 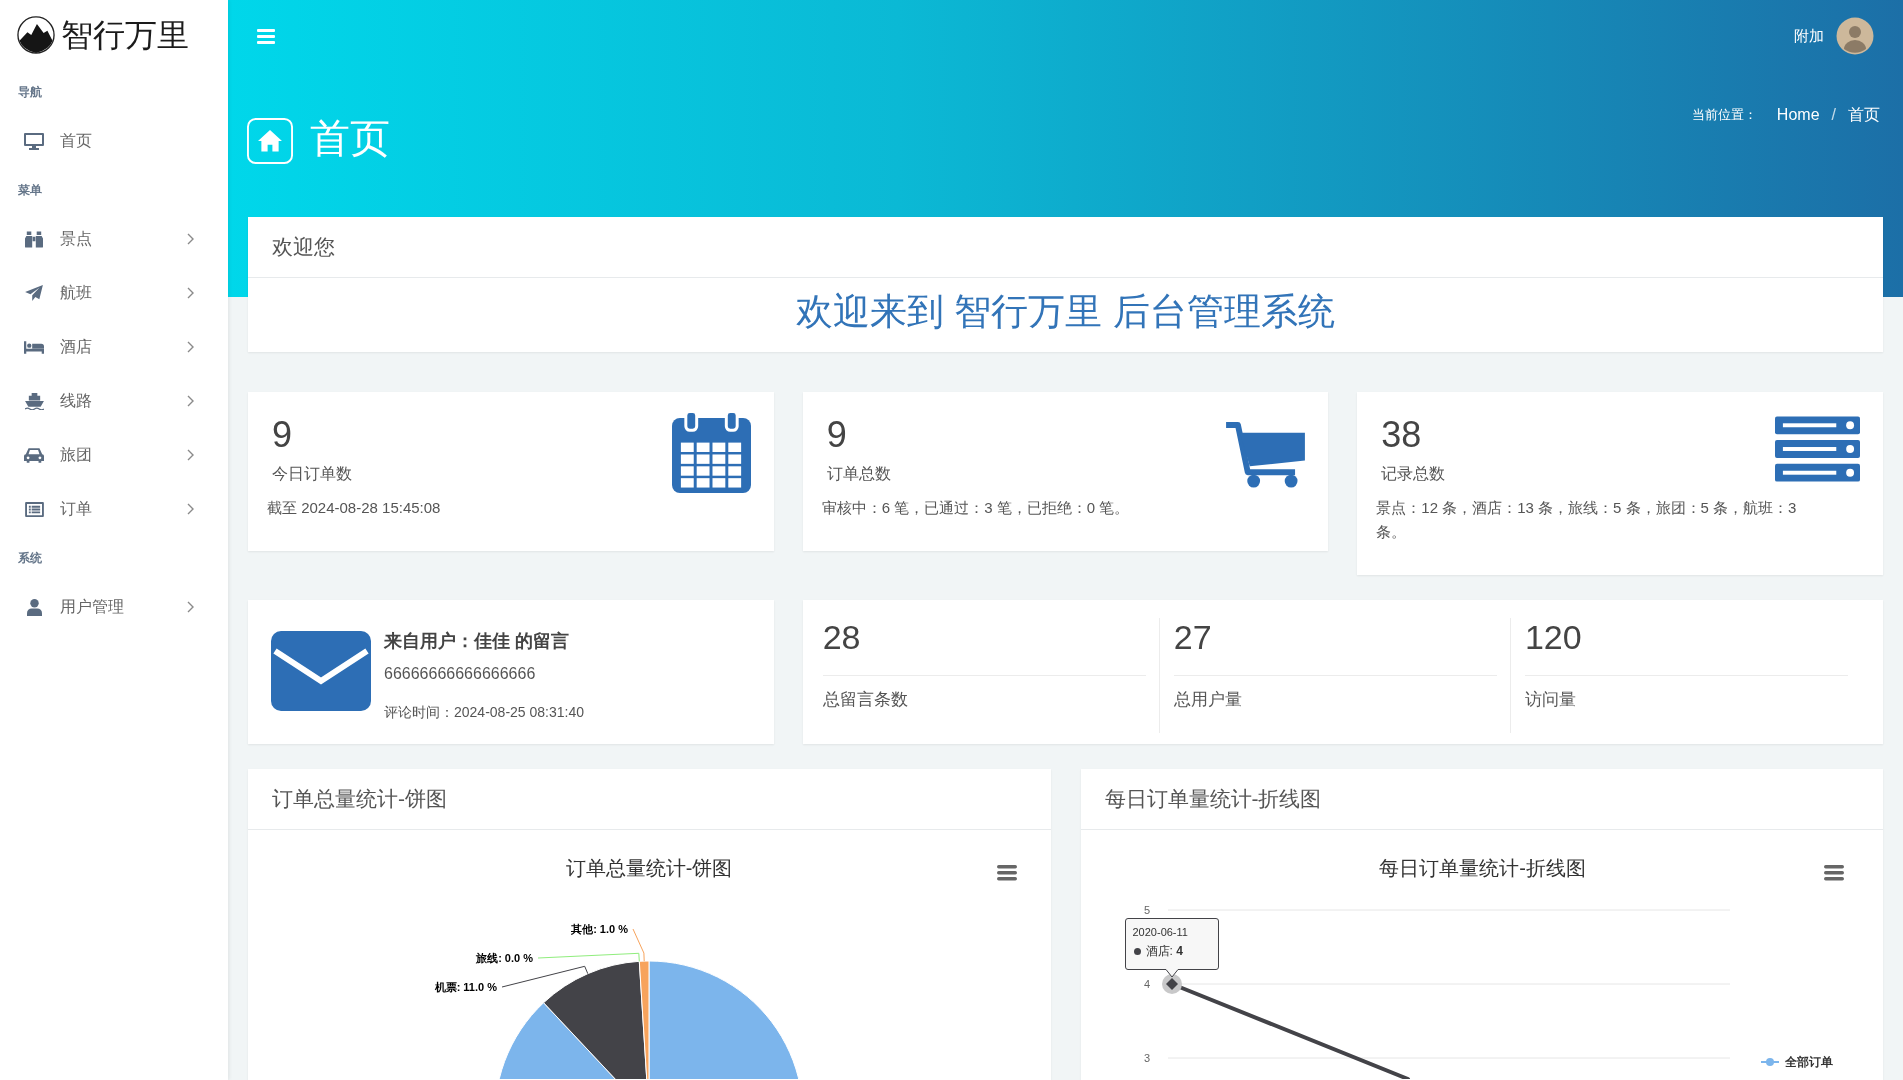 What do you see at coordinates (30, 92) in the screenshot?
I see `section-label: 导航` at bounding box center [30, 92].